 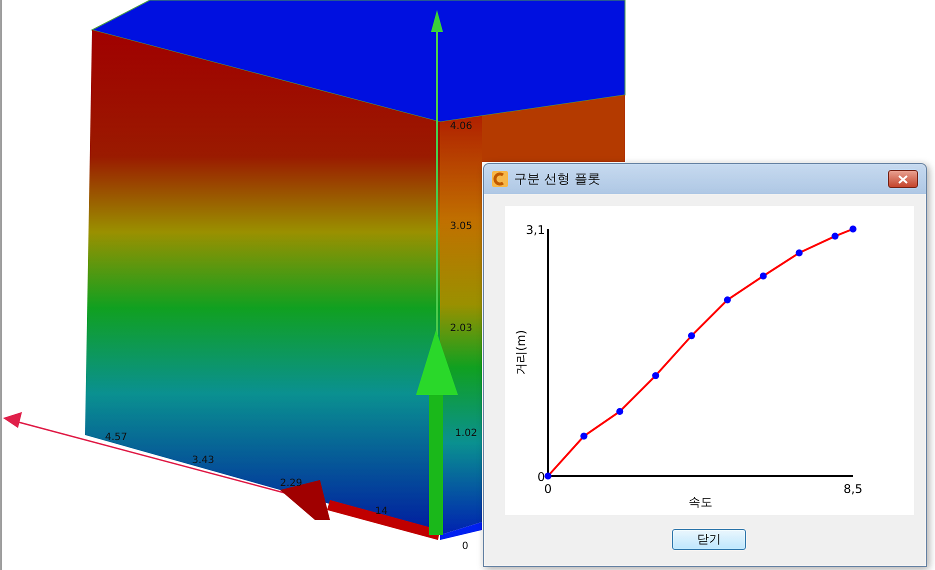 I want to click on x-tick-label: 8,5, so click(x=852, y=489).